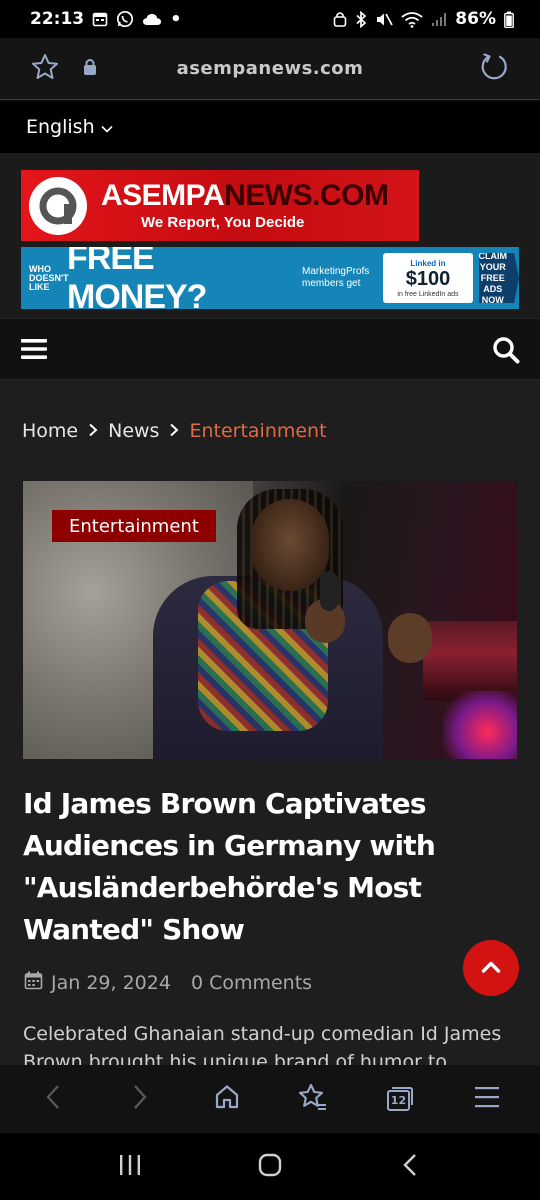  Describe the element at coordinates (506, 352) in the screenshot. I see `search-icon` at that location.